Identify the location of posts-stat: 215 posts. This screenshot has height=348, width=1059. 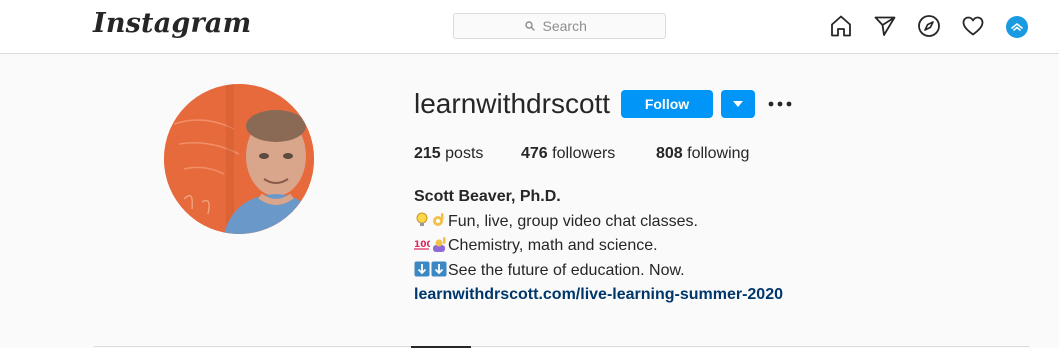
(448, 154).